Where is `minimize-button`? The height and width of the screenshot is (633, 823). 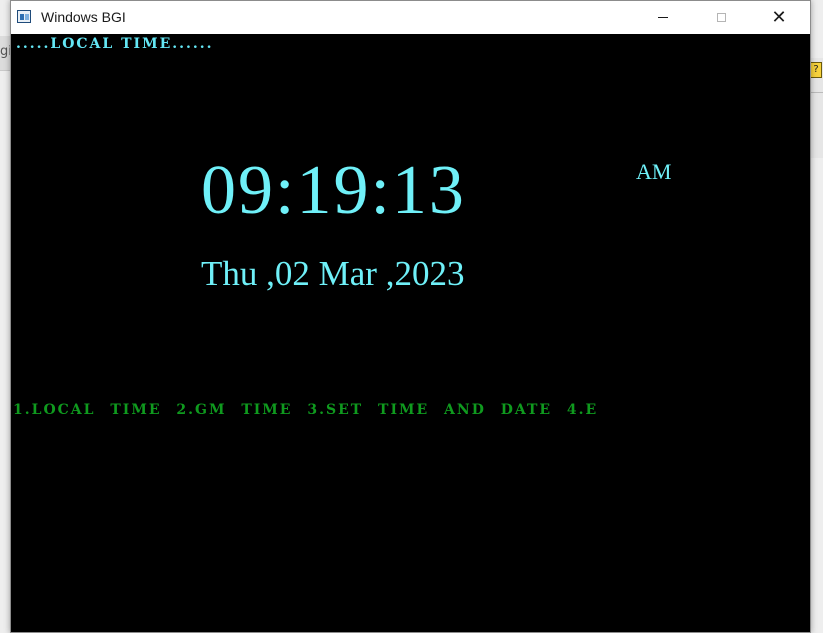
minimize-button is located at coordinates (663, 17).